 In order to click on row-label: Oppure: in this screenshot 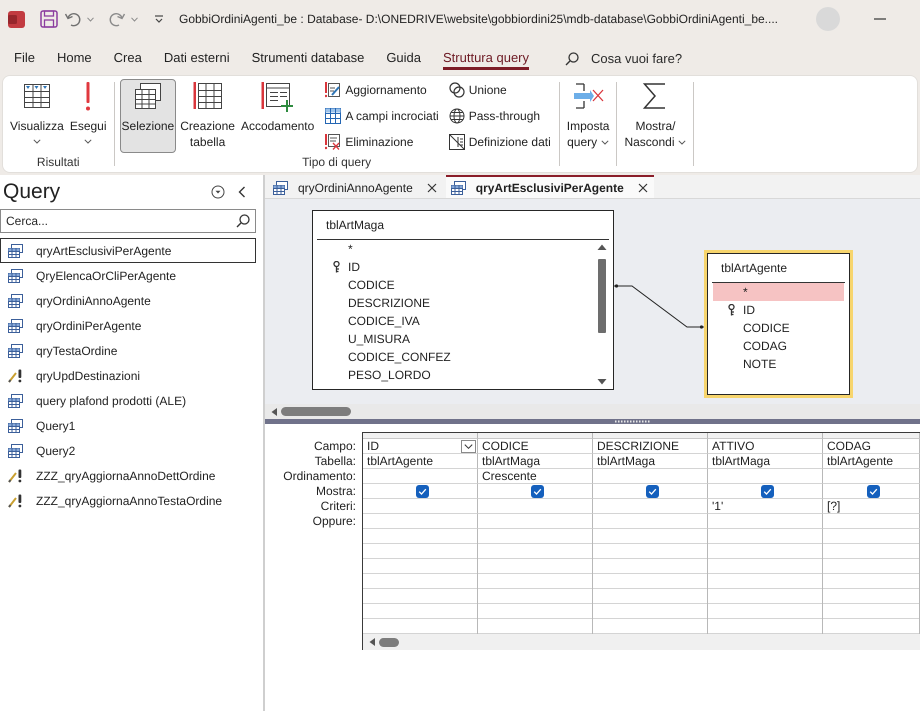, I will do `click(334, 521)`.